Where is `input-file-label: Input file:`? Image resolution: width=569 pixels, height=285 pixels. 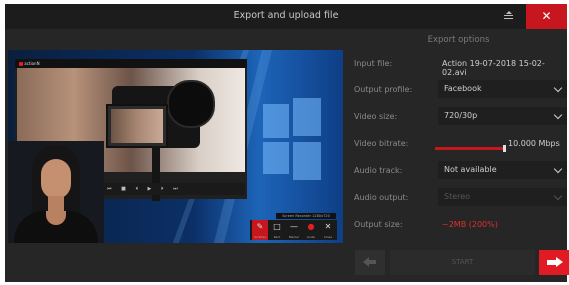
input-file-label: Input file: is located at coordinates (373, 63).